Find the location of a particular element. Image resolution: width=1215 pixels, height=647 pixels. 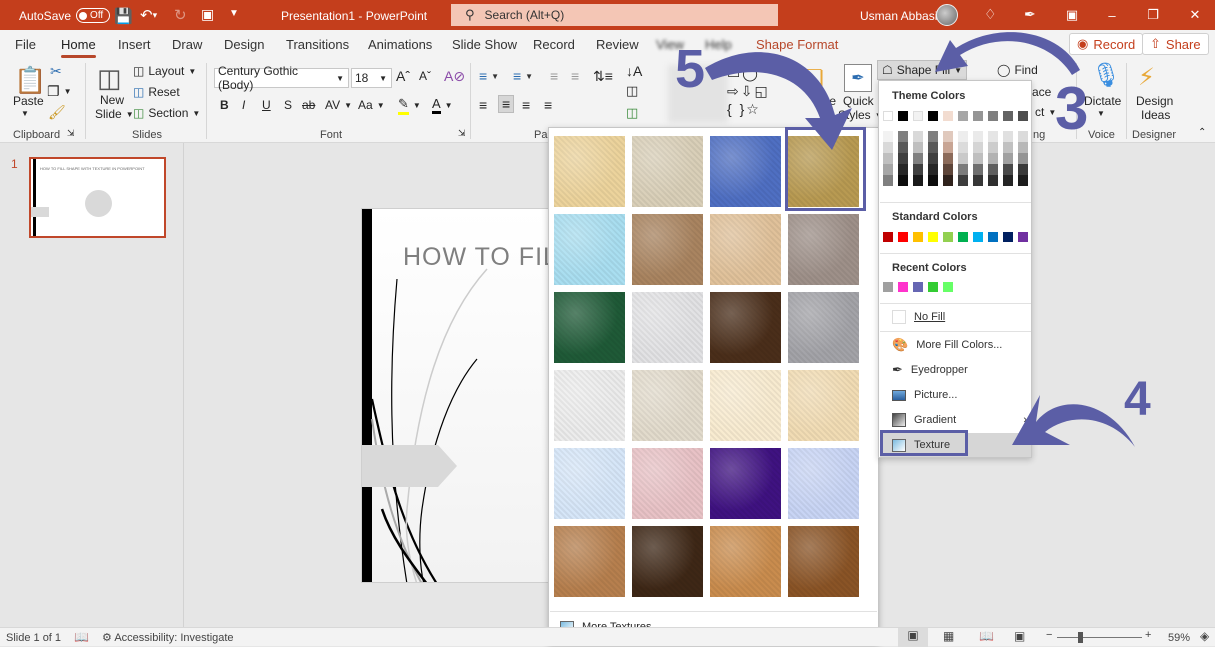

line-spacing-icon: ⇅≡ is located at coordinates (603, 76).